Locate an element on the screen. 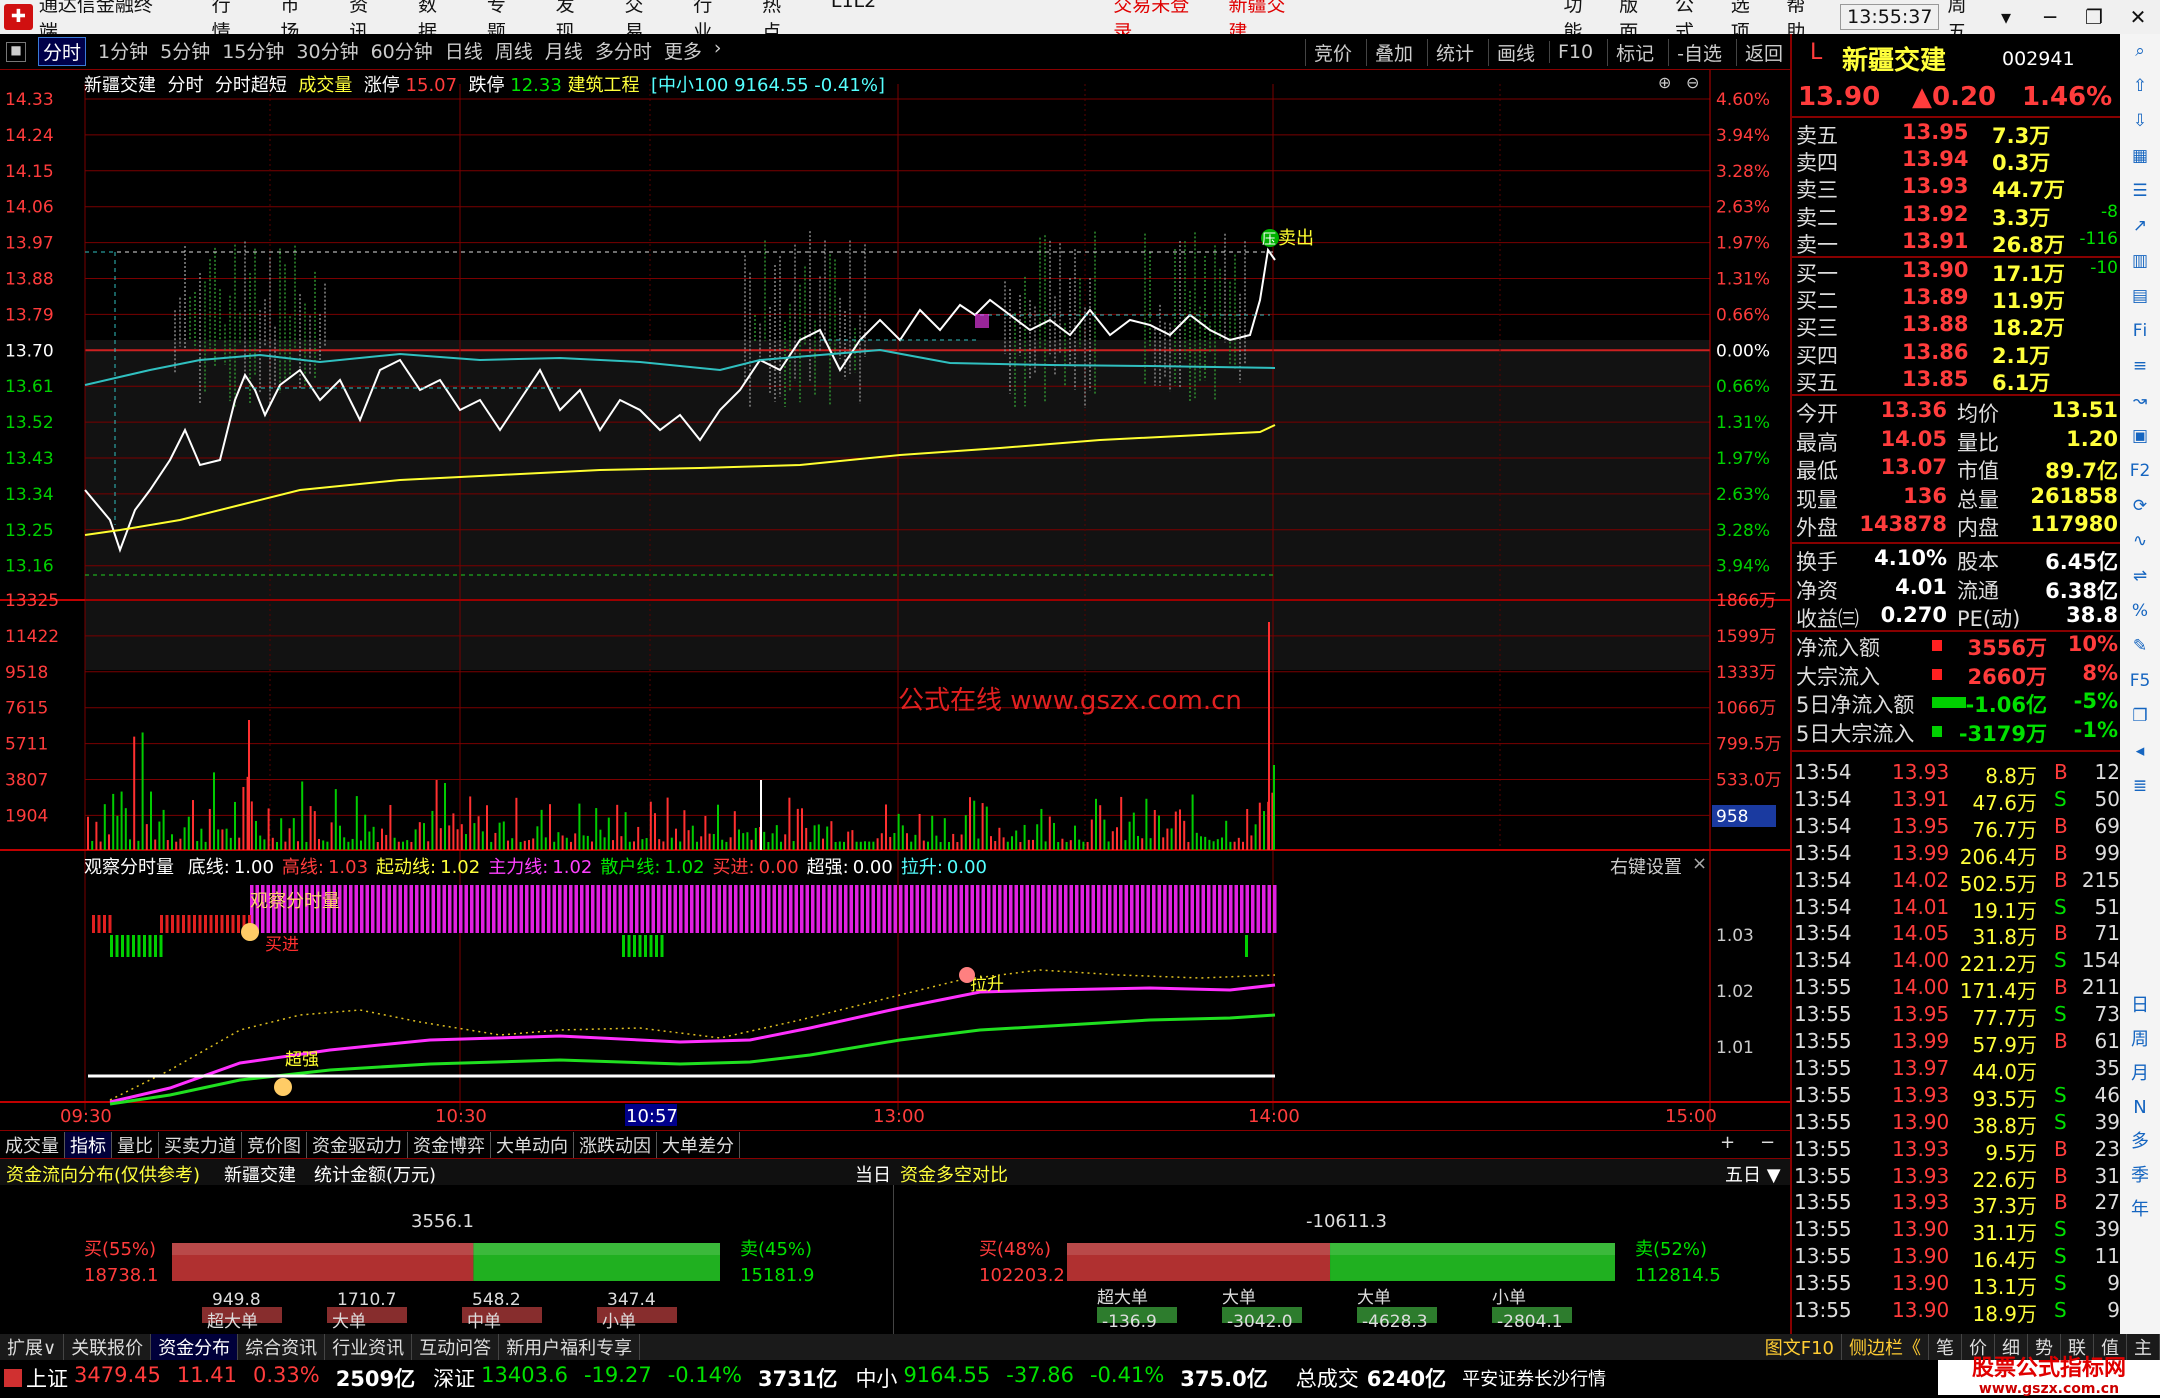 The width and height of the screenshot is (2160, 1398). f2-icon: F2 is located at coordinates (2140, 471).